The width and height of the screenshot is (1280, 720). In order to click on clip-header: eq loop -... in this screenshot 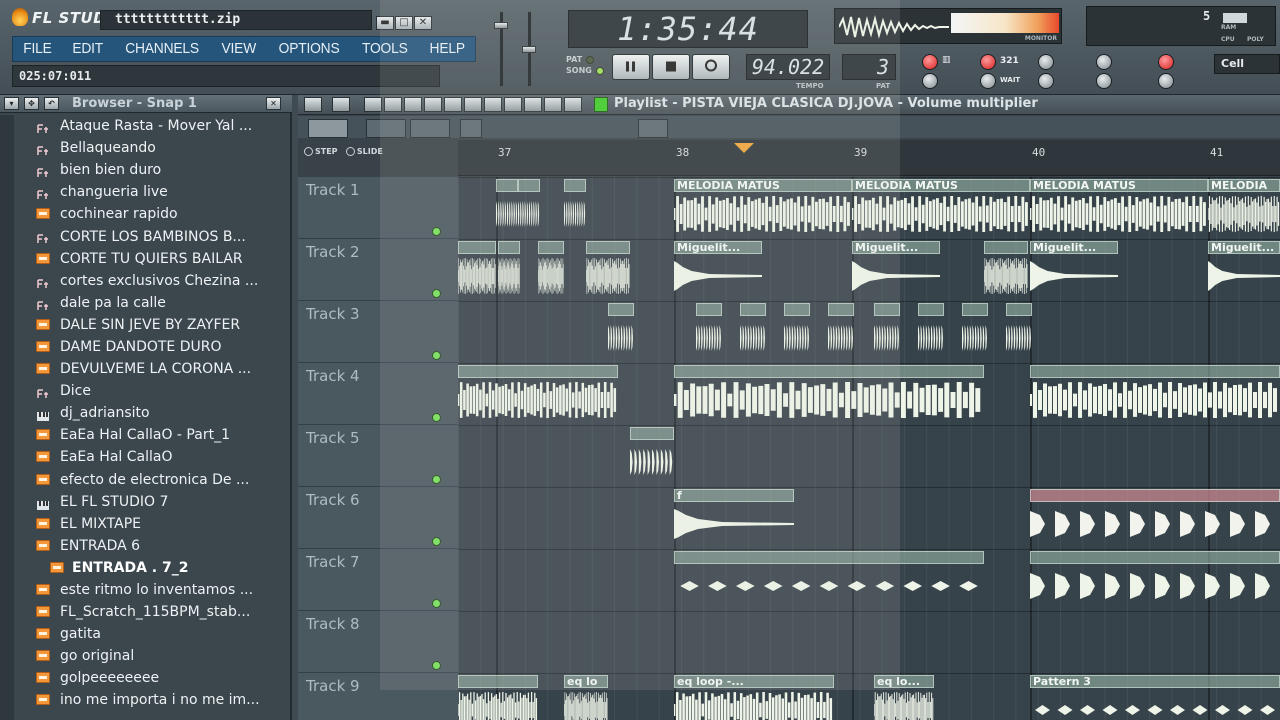, I will do `click(754, 681)`.